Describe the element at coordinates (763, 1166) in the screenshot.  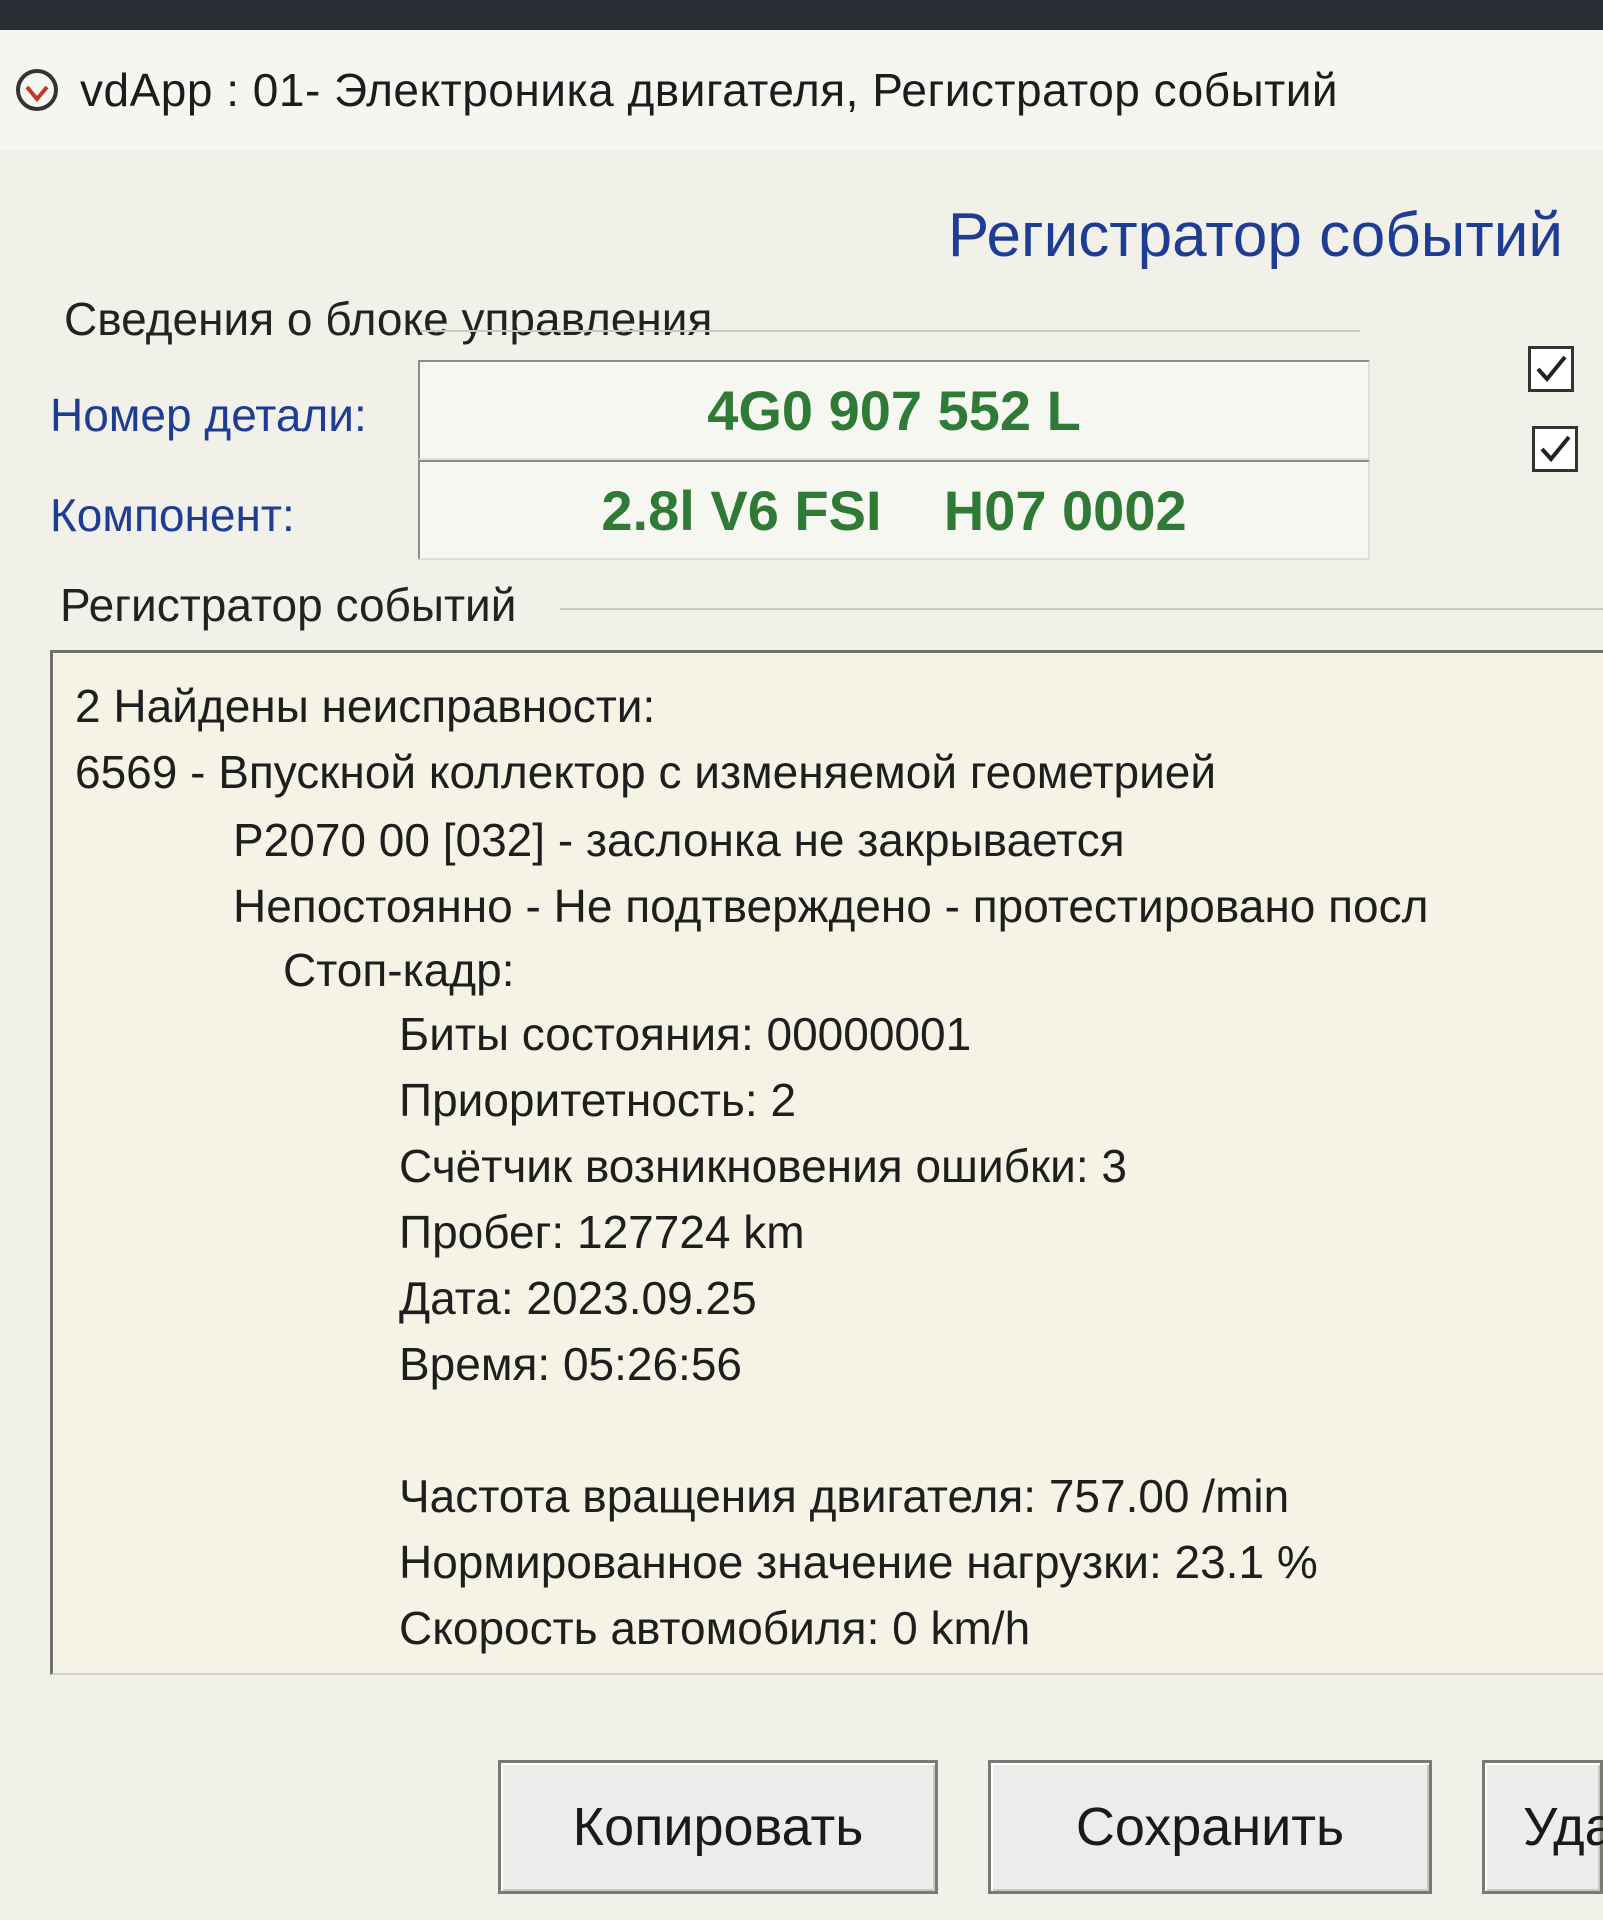
I see `log-line: Счётчик возникновения ошибки: 3` at that location.